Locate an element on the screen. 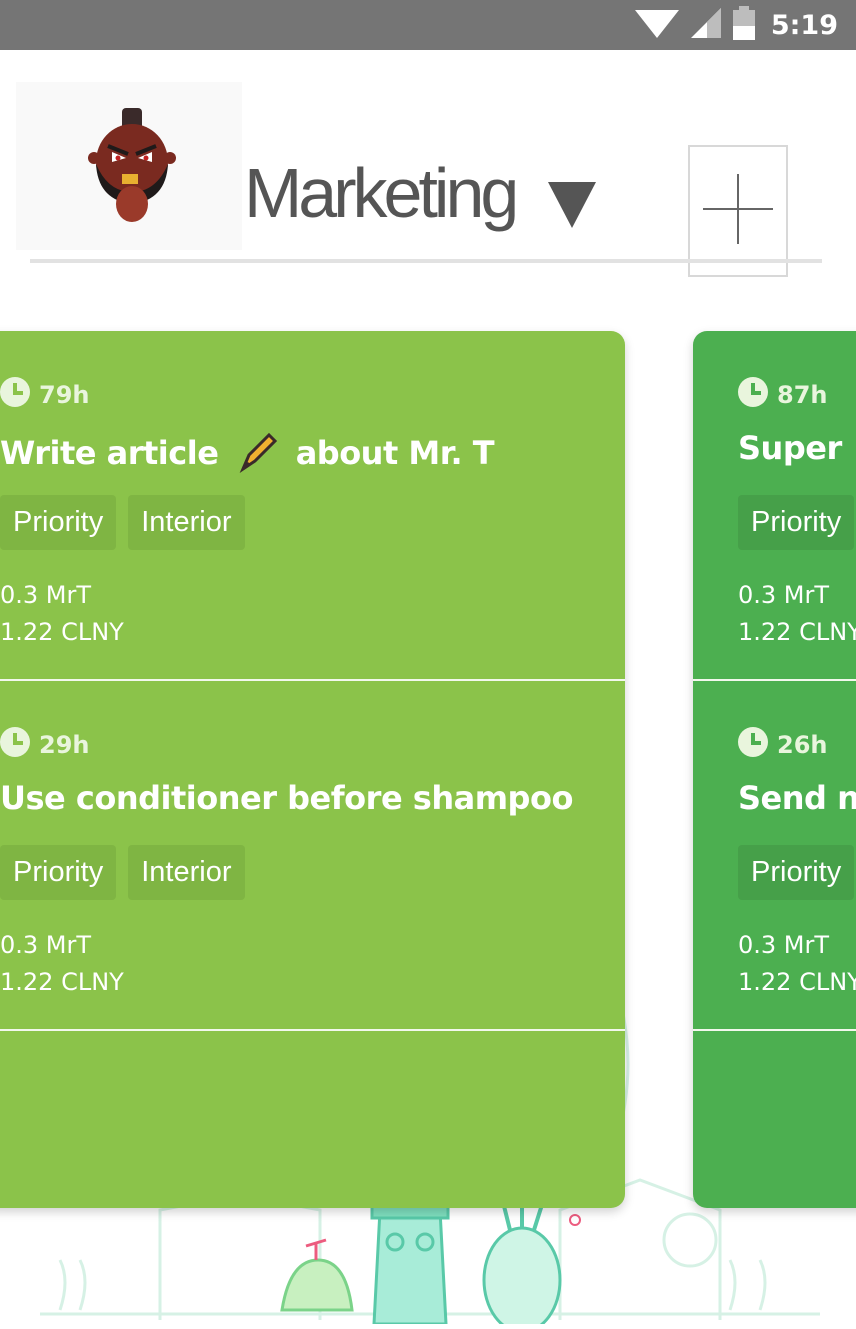  task-title: Send ne is located at coordinates (797, 798).